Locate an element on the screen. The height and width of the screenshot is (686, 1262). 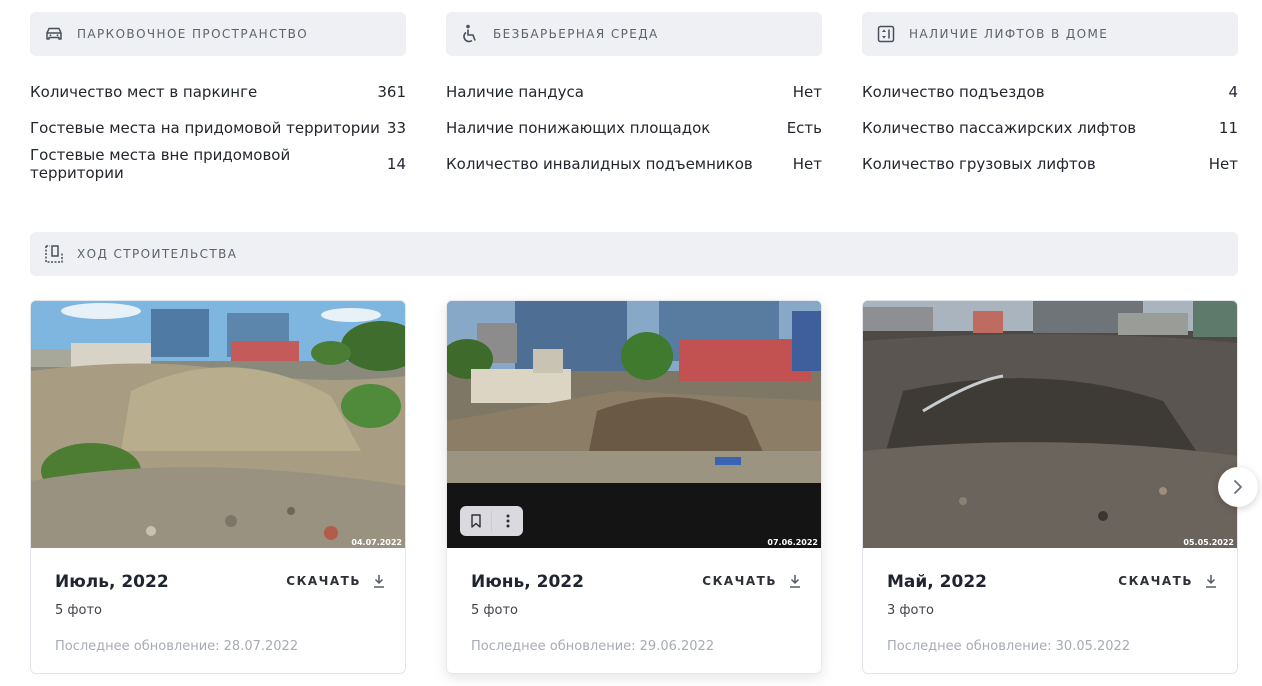
spec-row: Количество мест в паркинге 361 is located at coordinates (218, 92).